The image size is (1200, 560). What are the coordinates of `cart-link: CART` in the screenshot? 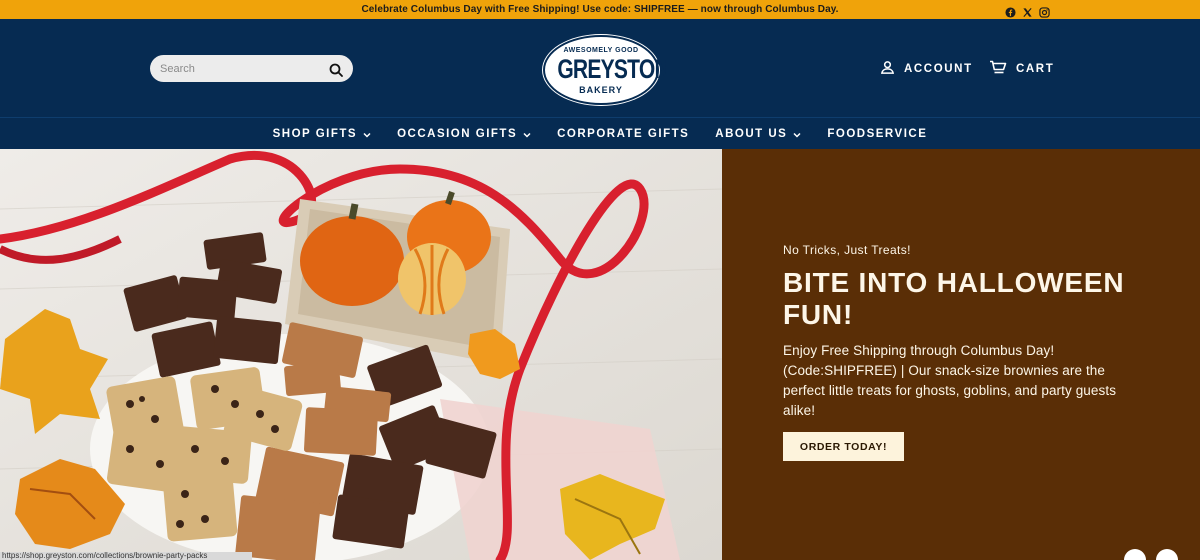 It's located at (1021, 68).